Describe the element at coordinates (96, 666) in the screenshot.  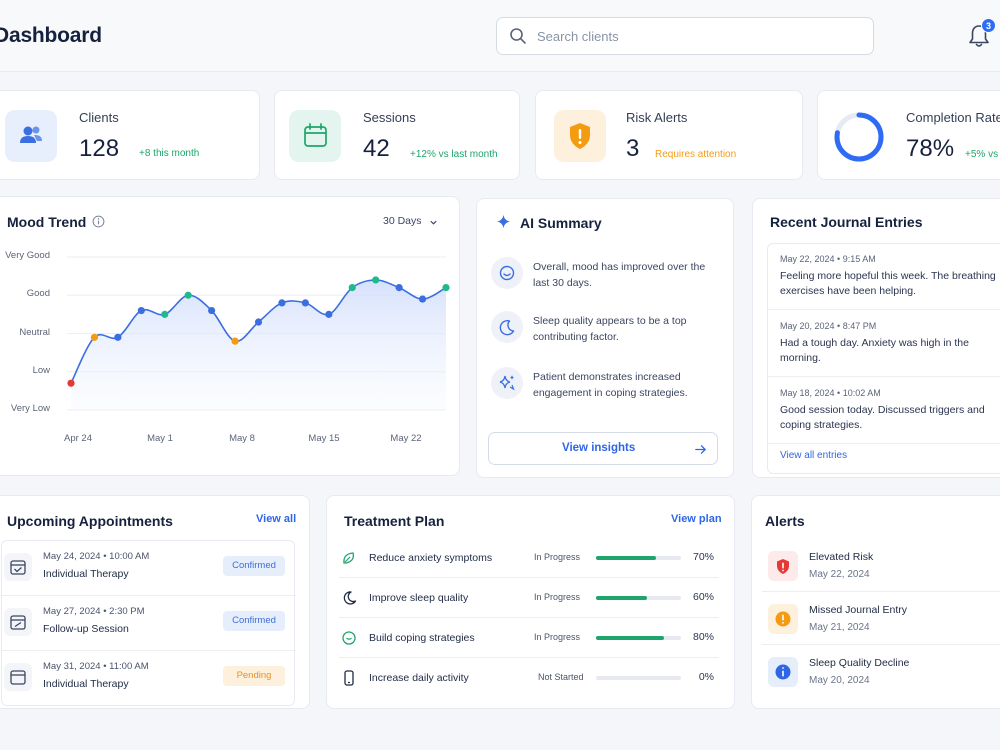
I see `appointment-date: May 31, 2024 • 11:00 AM` at that location.